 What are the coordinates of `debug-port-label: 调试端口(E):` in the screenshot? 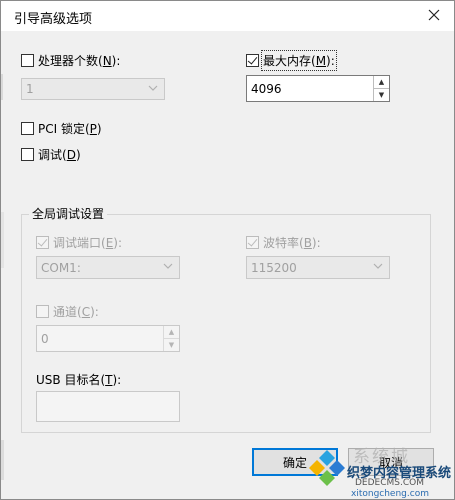 It's located at (88, 243).